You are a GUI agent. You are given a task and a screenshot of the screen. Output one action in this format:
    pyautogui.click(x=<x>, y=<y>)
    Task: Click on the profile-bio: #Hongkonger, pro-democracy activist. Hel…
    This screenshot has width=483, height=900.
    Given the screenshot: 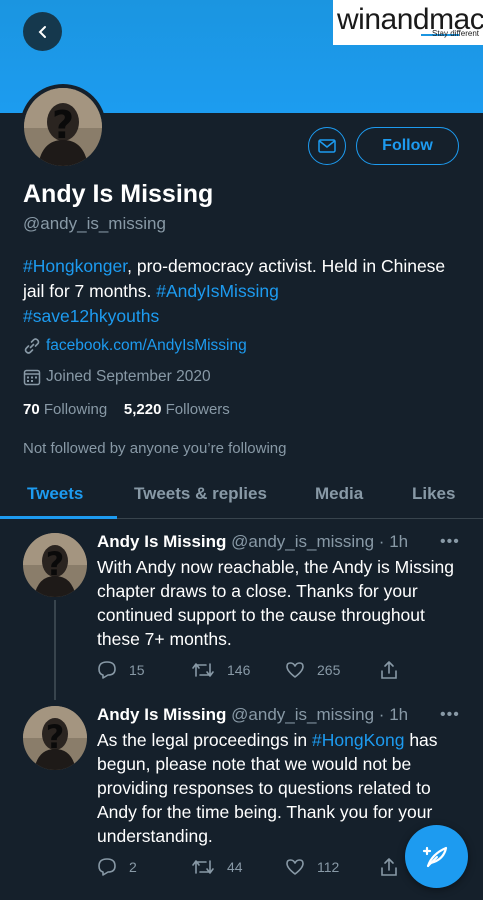 What is the action you would take?
    pyautogui.click(x=243, y=291)
    